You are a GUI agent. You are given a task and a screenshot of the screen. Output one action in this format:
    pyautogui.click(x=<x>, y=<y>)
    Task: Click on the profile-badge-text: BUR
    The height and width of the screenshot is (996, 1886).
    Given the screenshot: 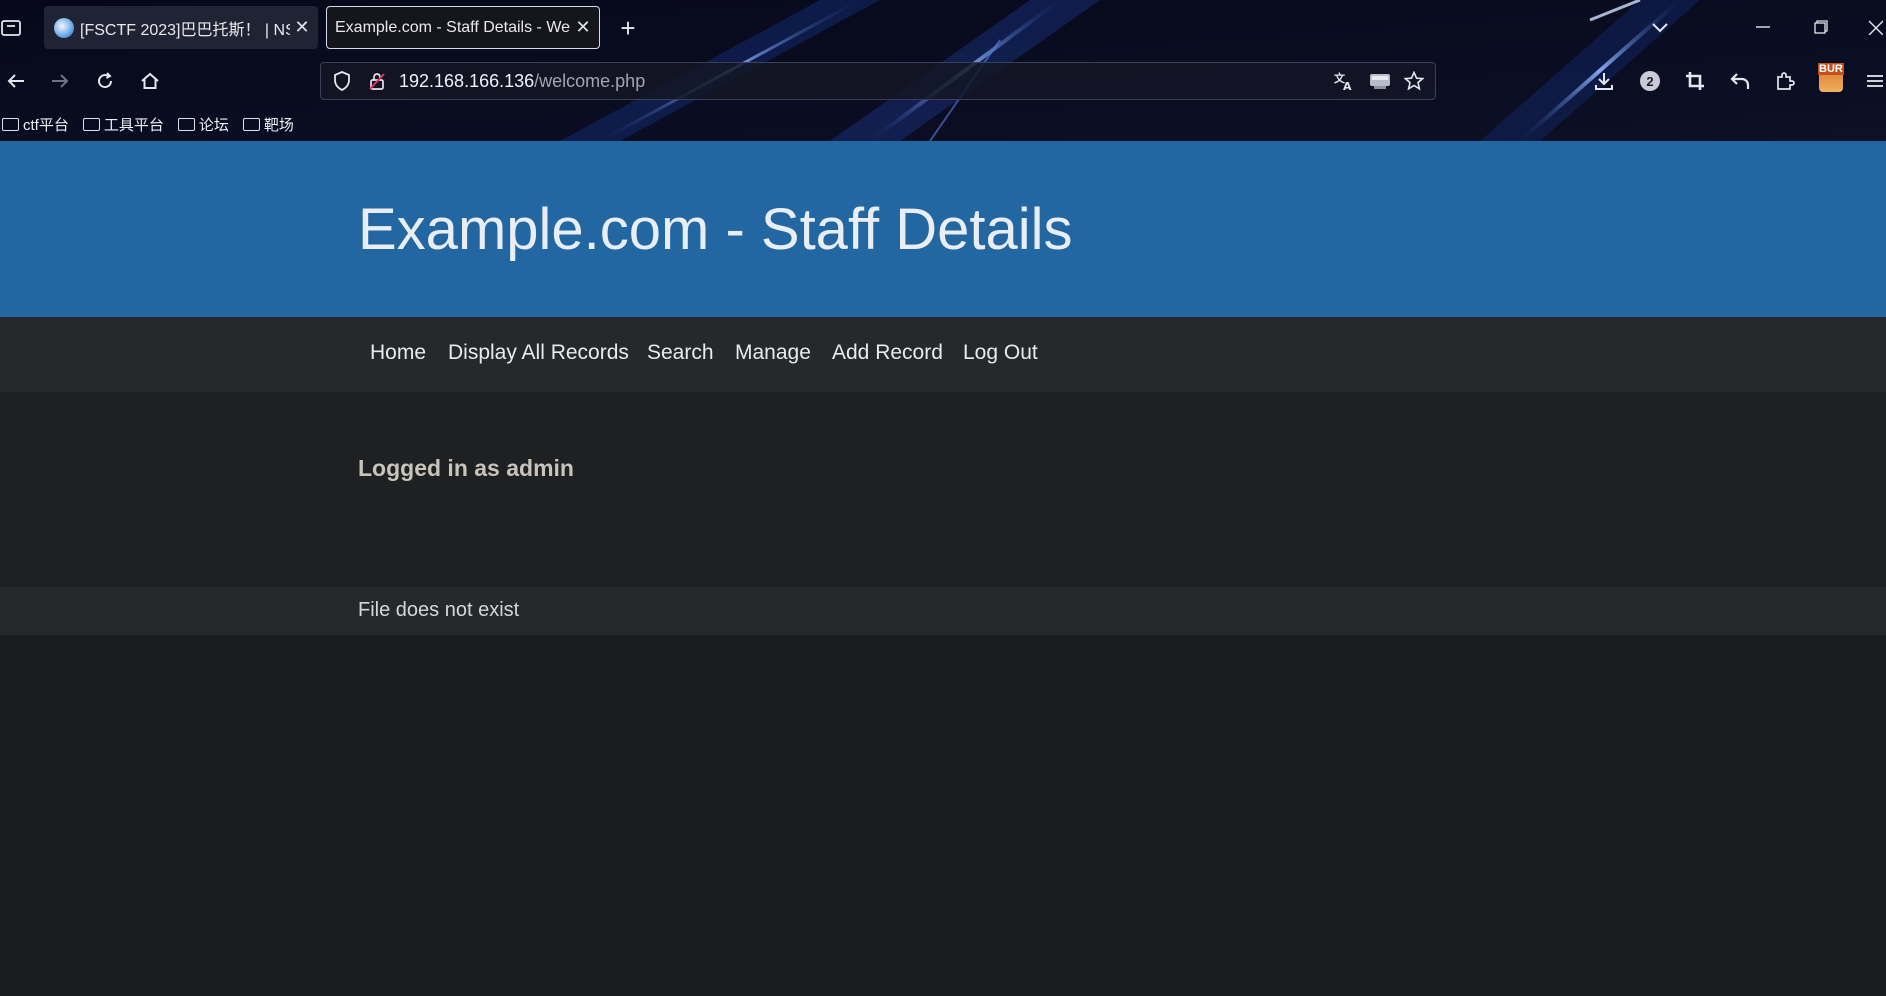 What is the action you would take?
    pyautogui.click(x=1831, y=69)
    